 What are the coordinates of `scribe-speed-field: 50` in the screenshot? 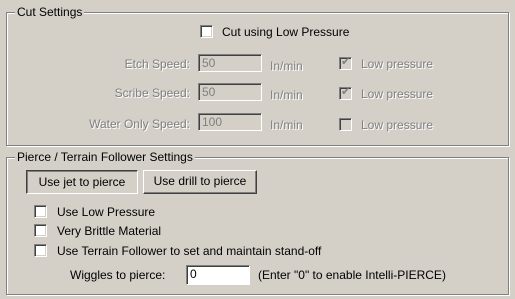 It's located at (230, 92).